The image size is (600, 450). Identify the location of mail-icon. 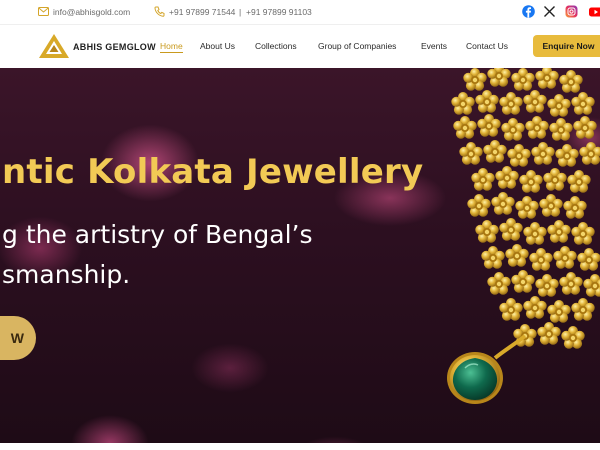
(43, 11).